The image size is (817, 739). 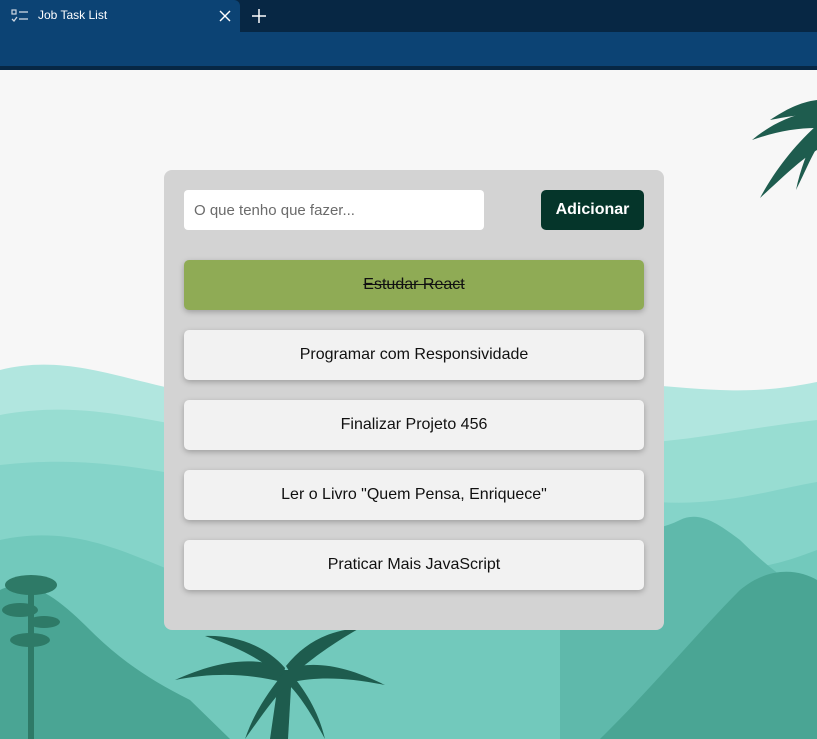 What do you see at coordinates (408, 49) in the screenshot?
I see `browser-toolbar` at bounding box center [408, 49].